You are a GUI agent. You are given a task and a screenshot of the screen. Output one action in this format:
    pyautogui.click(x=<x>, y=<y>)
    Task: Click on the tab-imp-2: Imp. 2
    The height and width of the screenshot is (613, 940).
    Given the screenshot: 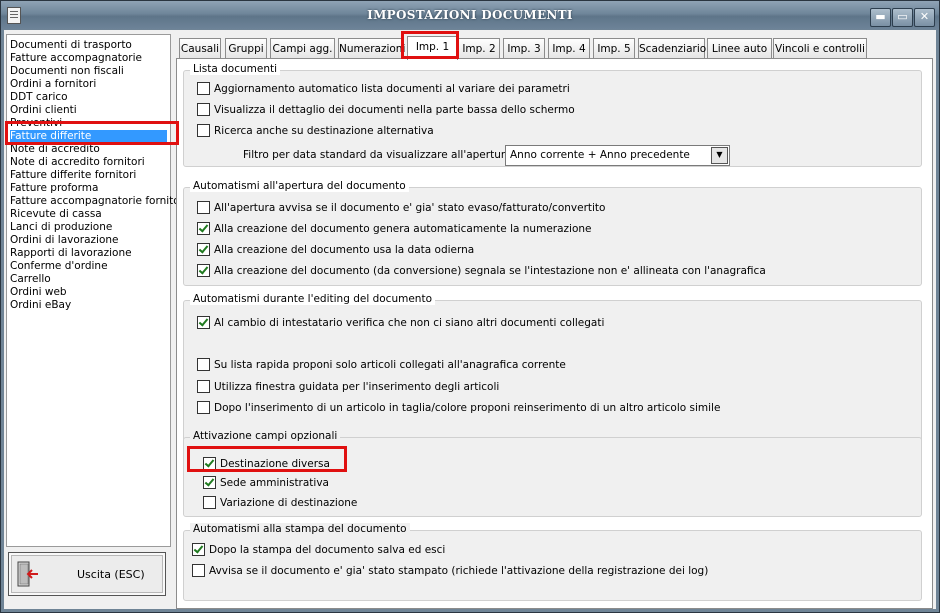 What is the action you would take?
    pyautogui.click(x=479, y=48)
    